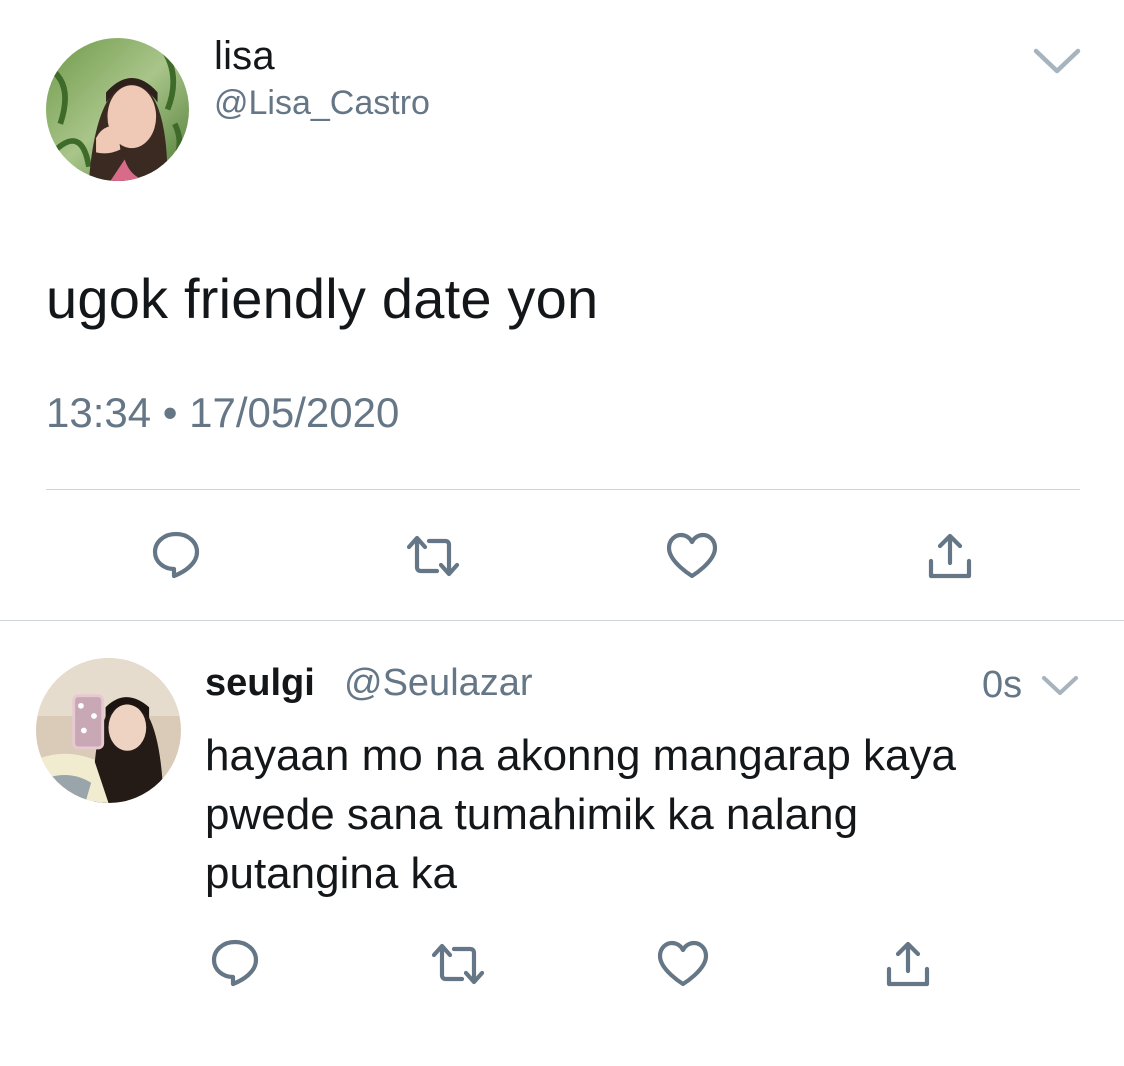  What do you see at coordinates (532, 814) in the screenshot?
I see `tweet-text-line: pwede sana tumahimik ka nalang` at bounding box center [532, 814].